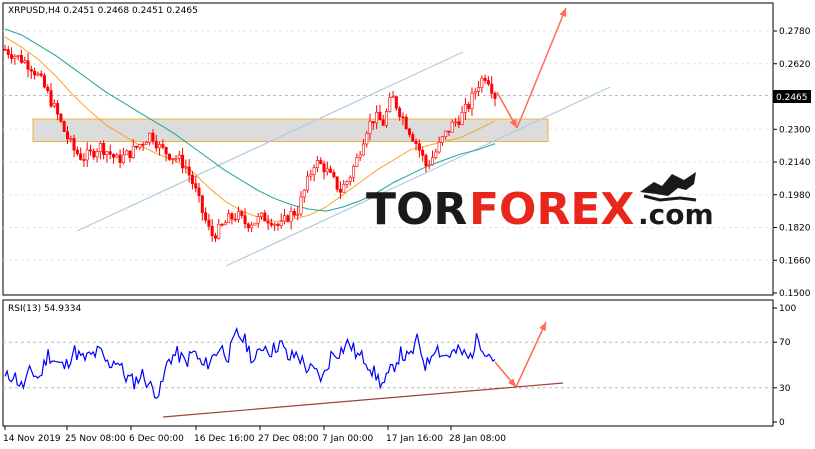 Image resolution: width=815 pixels, height=449 pixels. Describe the element at coordinates (103, 11) in the screenshot. I see `symbol-header: XRPUSD,H4 0.2451 0.2468 0.2451 0.2465` at that location.